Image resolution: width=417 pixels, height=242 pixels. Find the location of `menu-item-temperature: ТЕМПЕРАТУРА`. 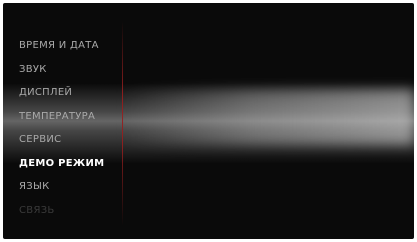

menu-item-temperature: ТЕМПЕРАТУРА is located at coordinates (61, 120).